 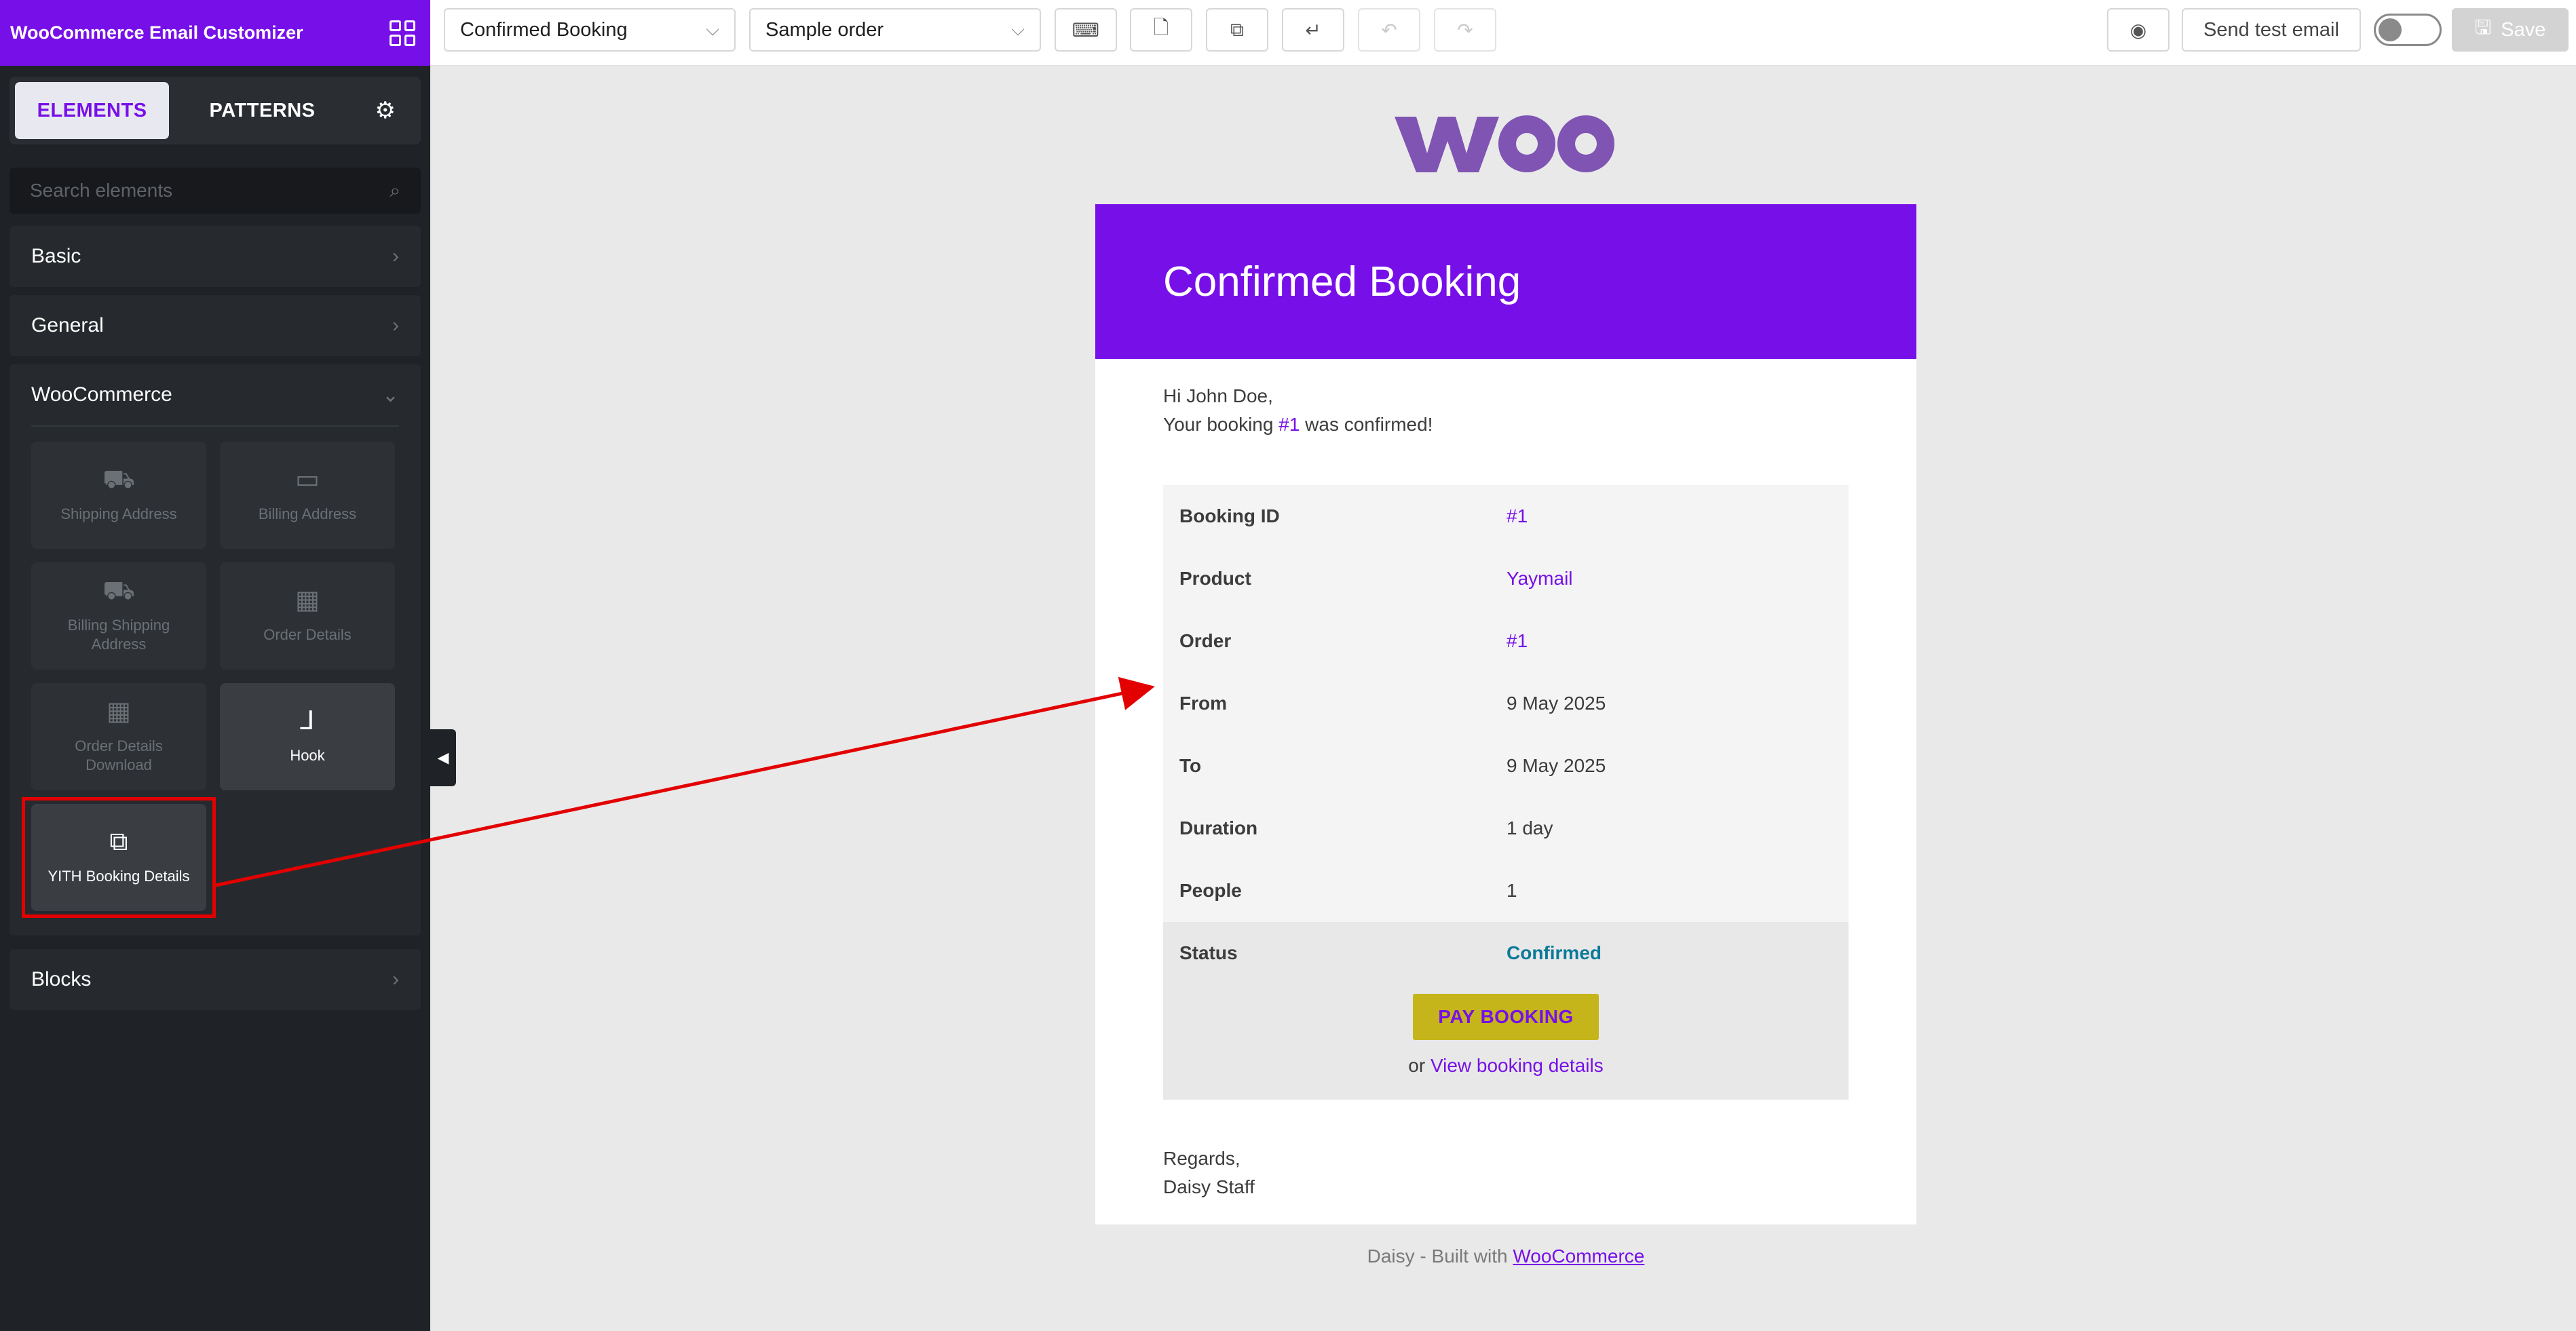 I want to click on element-card-label: Order Details, so click(x=307, y=634).